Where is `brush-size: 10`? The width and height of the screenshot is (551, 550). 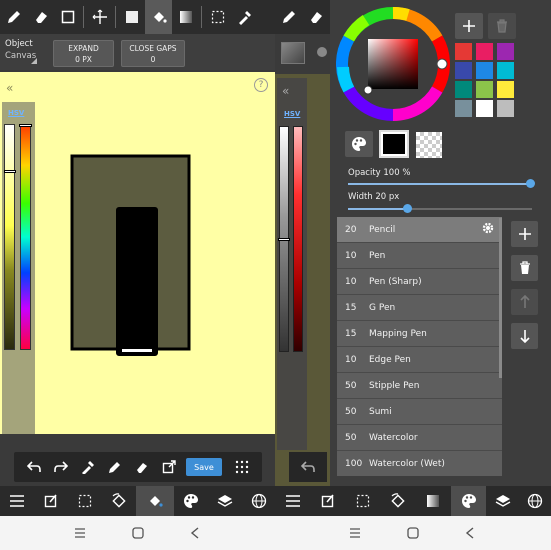
brush-size: 10 is located at coordinates (351, 359).